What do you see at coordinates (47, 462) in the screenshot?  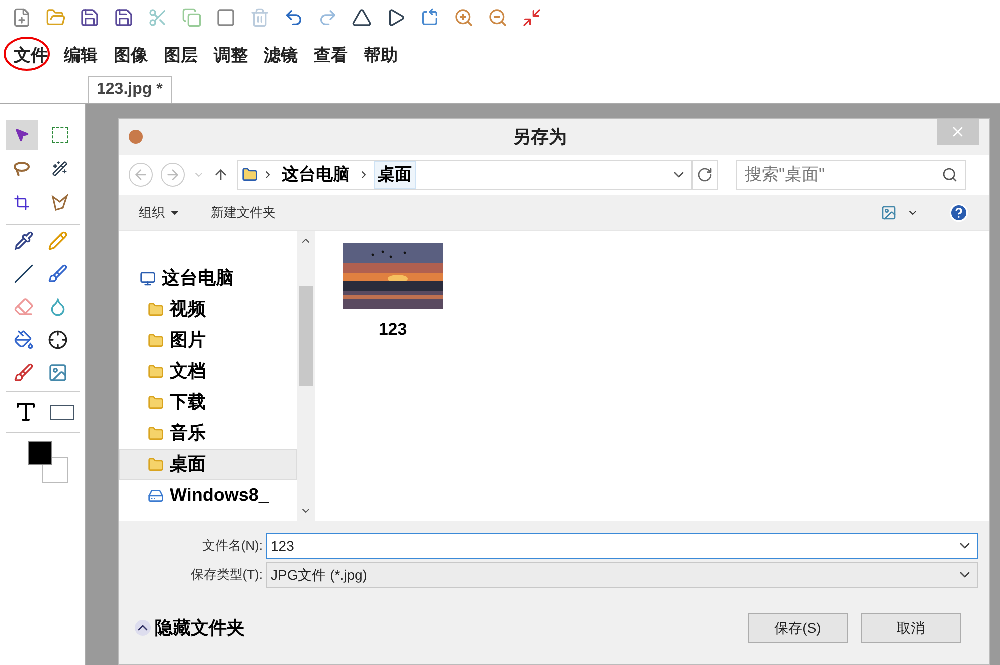 I see `color-swatch-icon` at bounding box center [47, 462].